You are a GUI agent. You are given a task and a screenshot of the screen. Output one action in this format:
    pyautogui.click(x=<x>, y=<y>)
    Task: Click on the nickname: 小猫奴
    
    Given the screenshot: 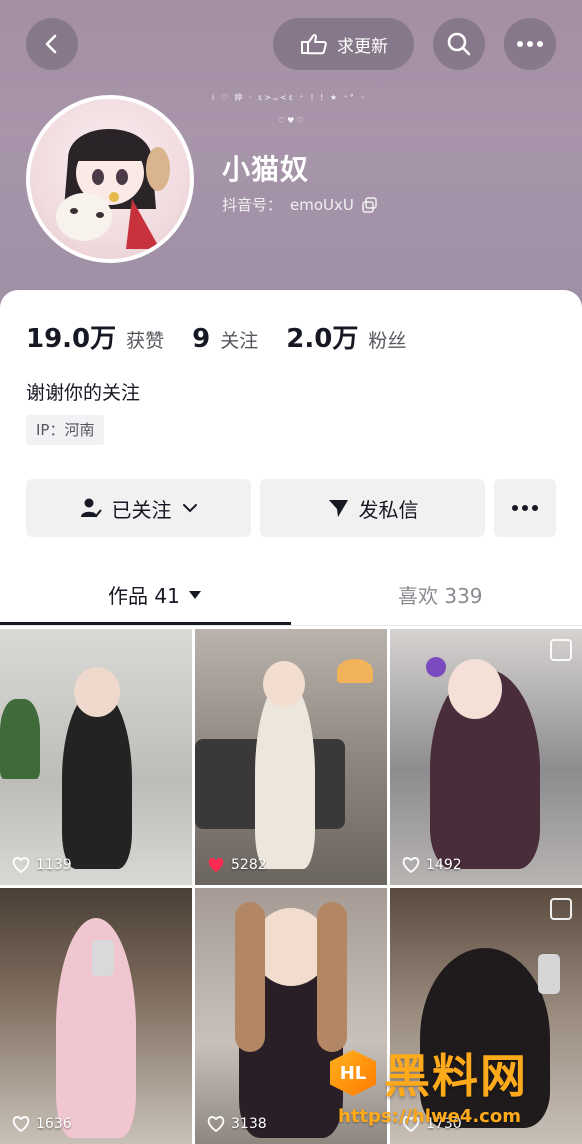 What is the action you would take?
    pyautogui.click(x=266, y=169)
    